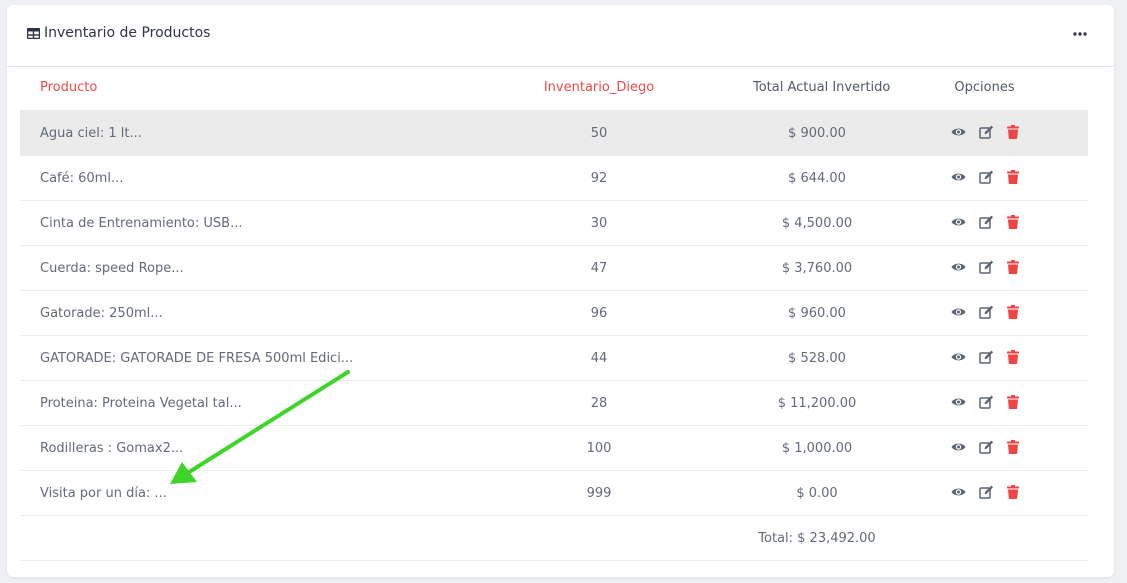 The width and height of the screenshot is (1127, 583). I want to click on card-title-group: Inventario de Productos, so click(118, 33).